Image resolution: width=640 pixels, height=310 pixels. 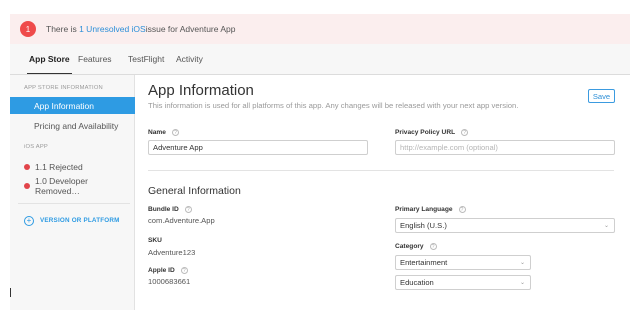 I want to click on sidebar-item-version-1-1: 1.1 Rejected, so click(x=72, y=166).